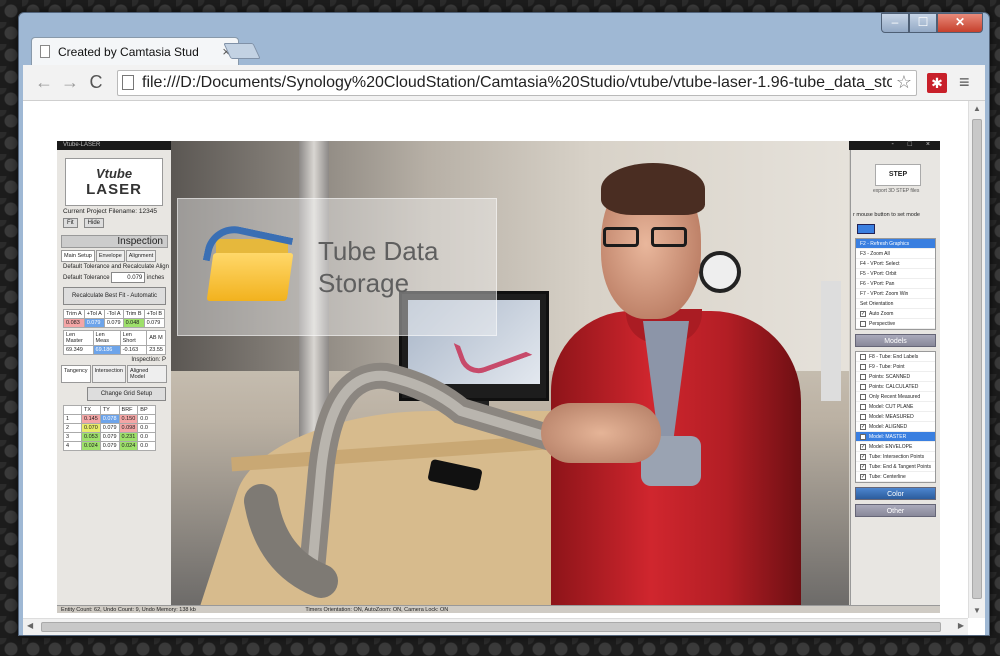 The image size is (1000, 656). I want to click on reload-button: C, so click(96, 82).